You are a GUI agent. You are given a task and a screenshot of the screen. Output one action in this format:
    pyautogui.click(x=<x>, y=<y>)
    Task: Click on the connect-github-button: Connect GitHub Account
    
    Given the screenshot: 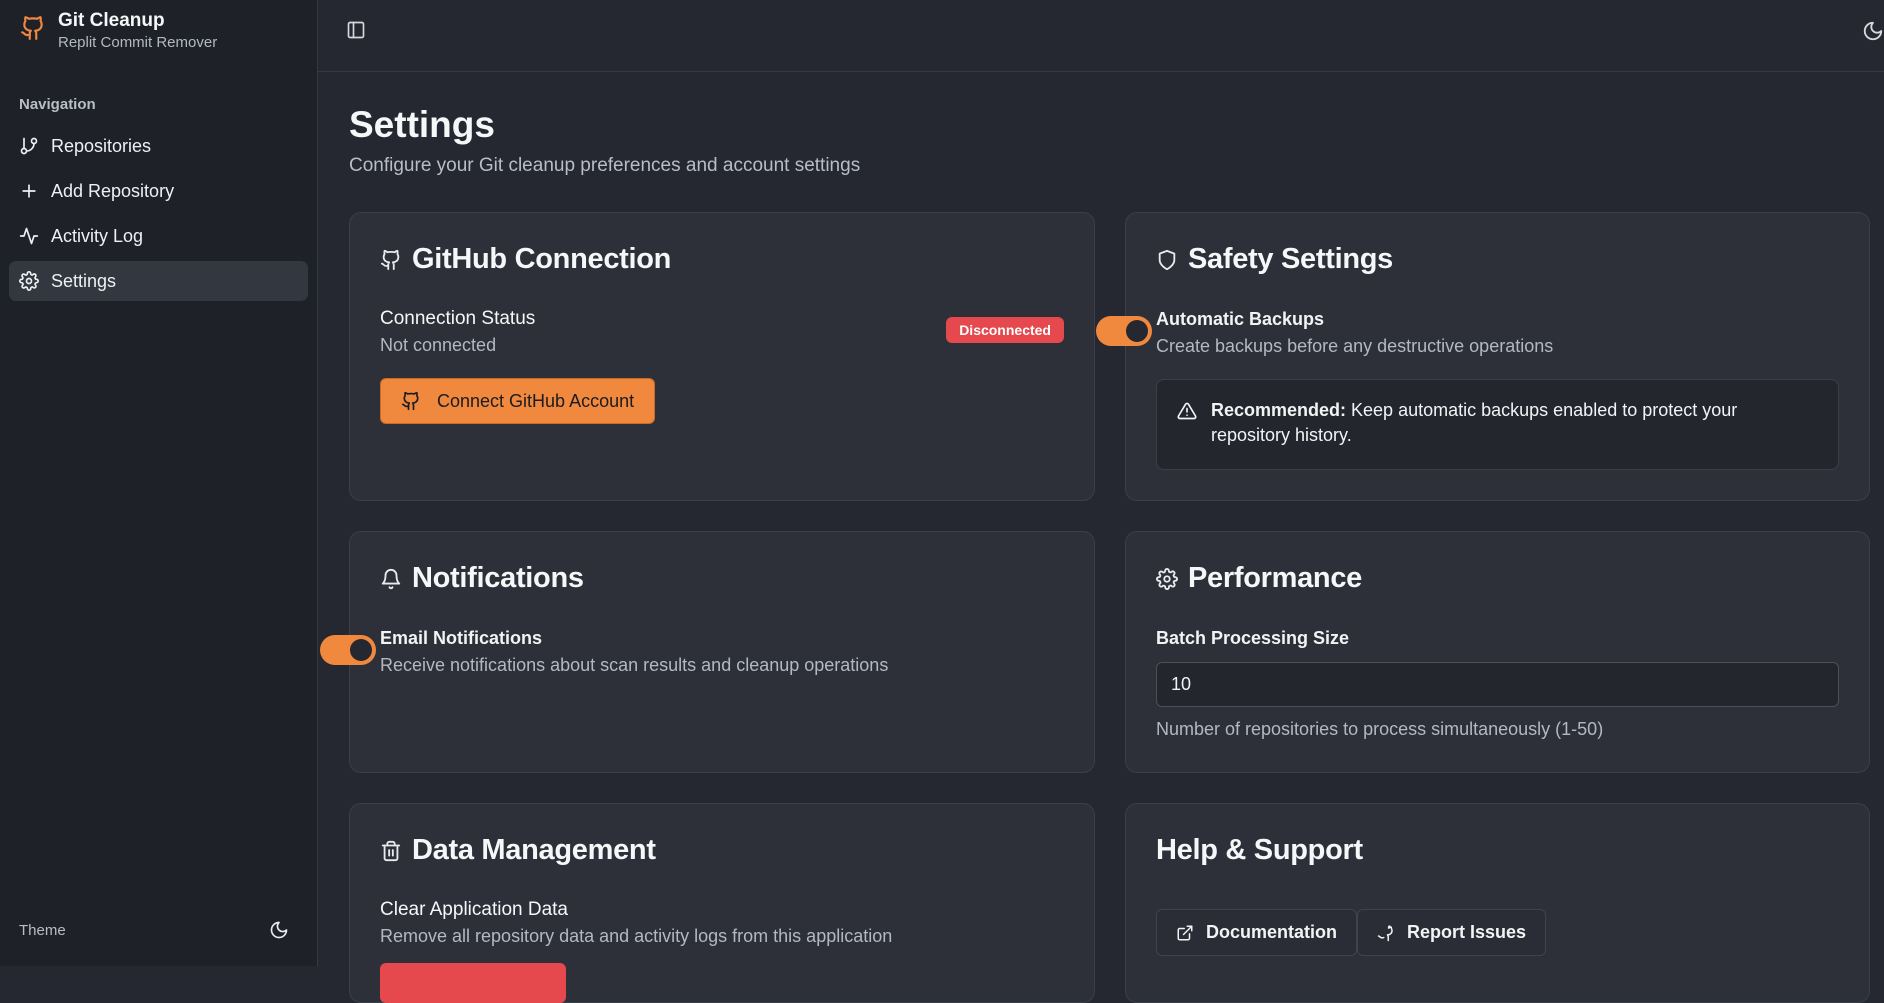 What is the action you would take?
    pyautogui.click(x=518, y=401)
    